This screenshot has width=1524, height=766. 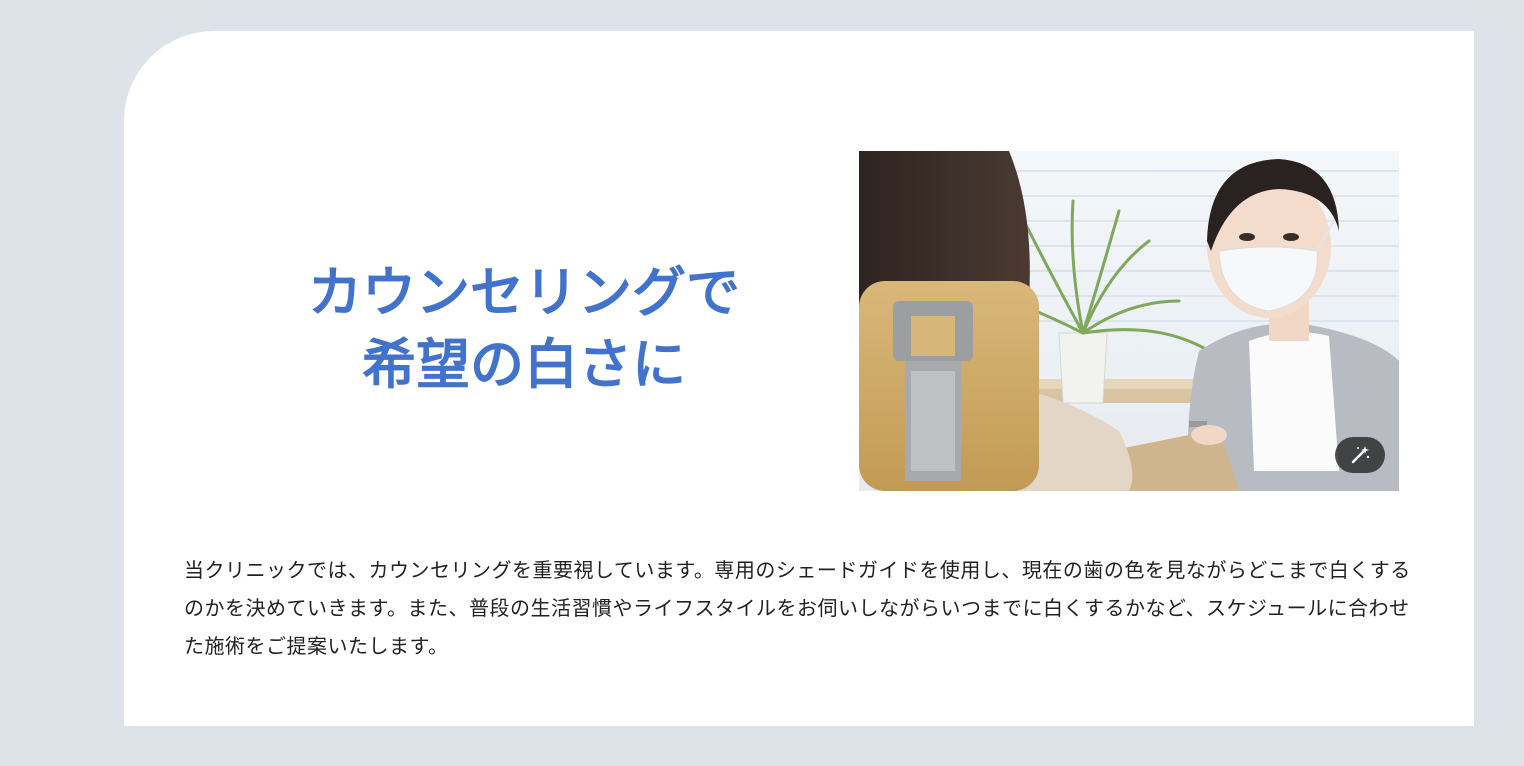 What do you see at coordinates (524, 329) in the screenshot?
I see `section-heading: カウンセリングで 希望の白さに` at bounding box center [524, 329].